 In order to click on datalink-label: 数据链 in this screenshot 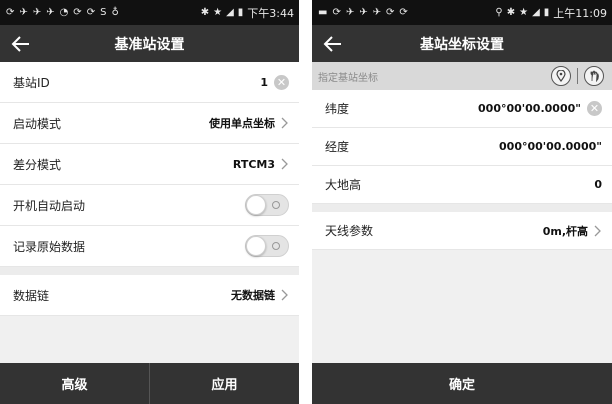, I will do `click(31, 295)`.